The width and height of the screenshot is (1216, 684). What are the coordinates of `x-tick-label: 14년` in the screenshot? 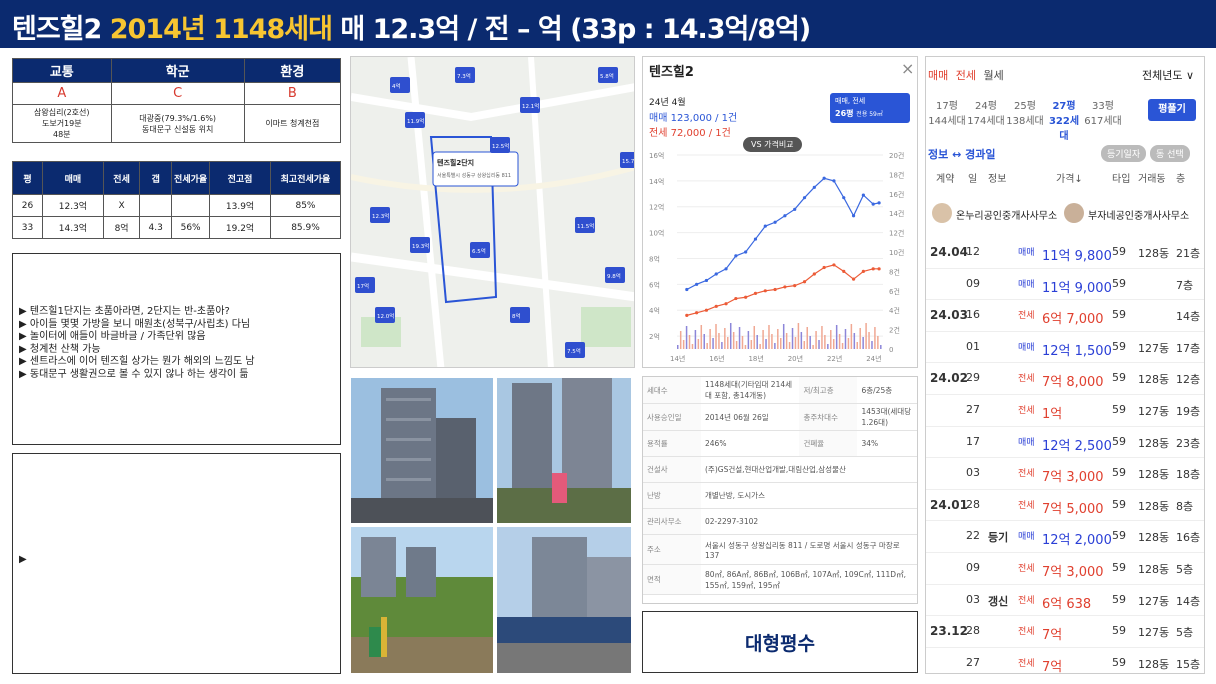 It's located at (677, 358).